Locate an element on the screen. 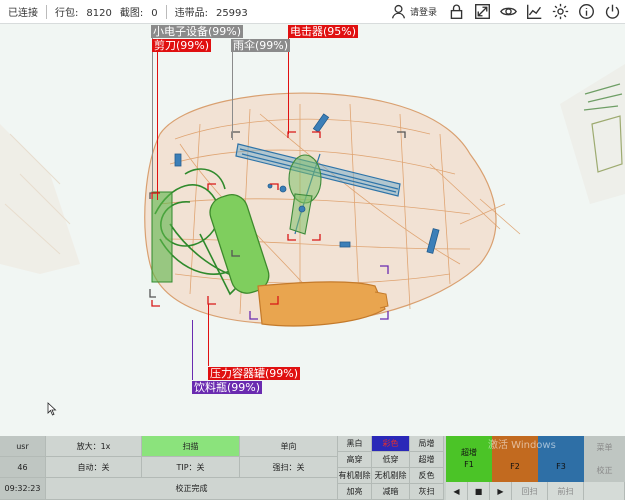 The image size is (625, 500). f1-key: F1 is located at coordinates (469, 464).